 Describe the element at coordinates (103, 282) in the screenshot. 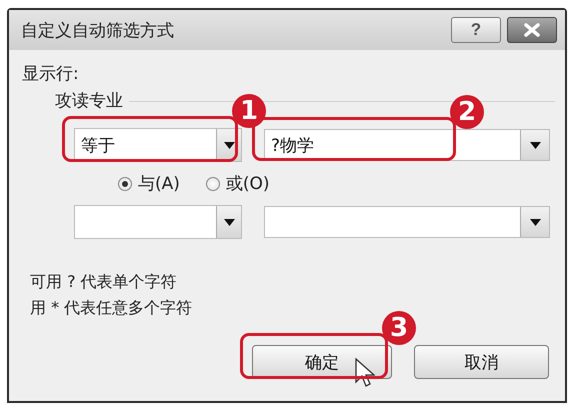

I see `hint-text: 可用 ? 代表单个字符` at that location.